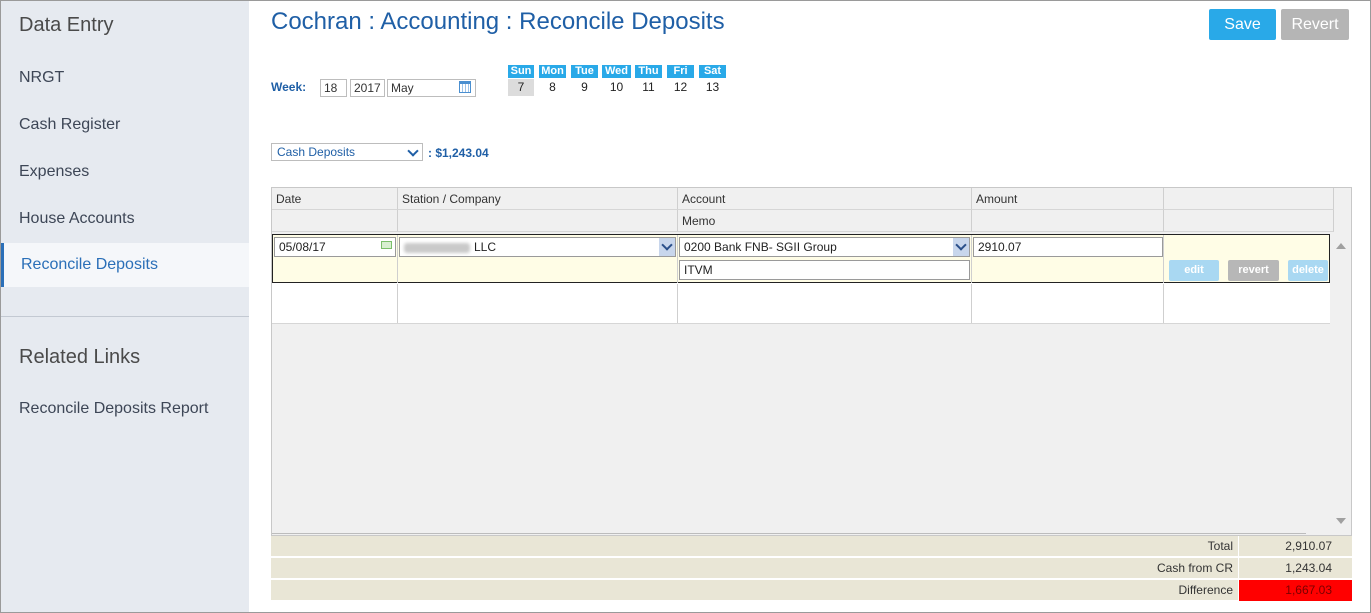  What do you see at coordinates (125, 78) in the screenshot?
I see `sidebar-item-nrgt: NRGT` at bounding box center [125, 78].